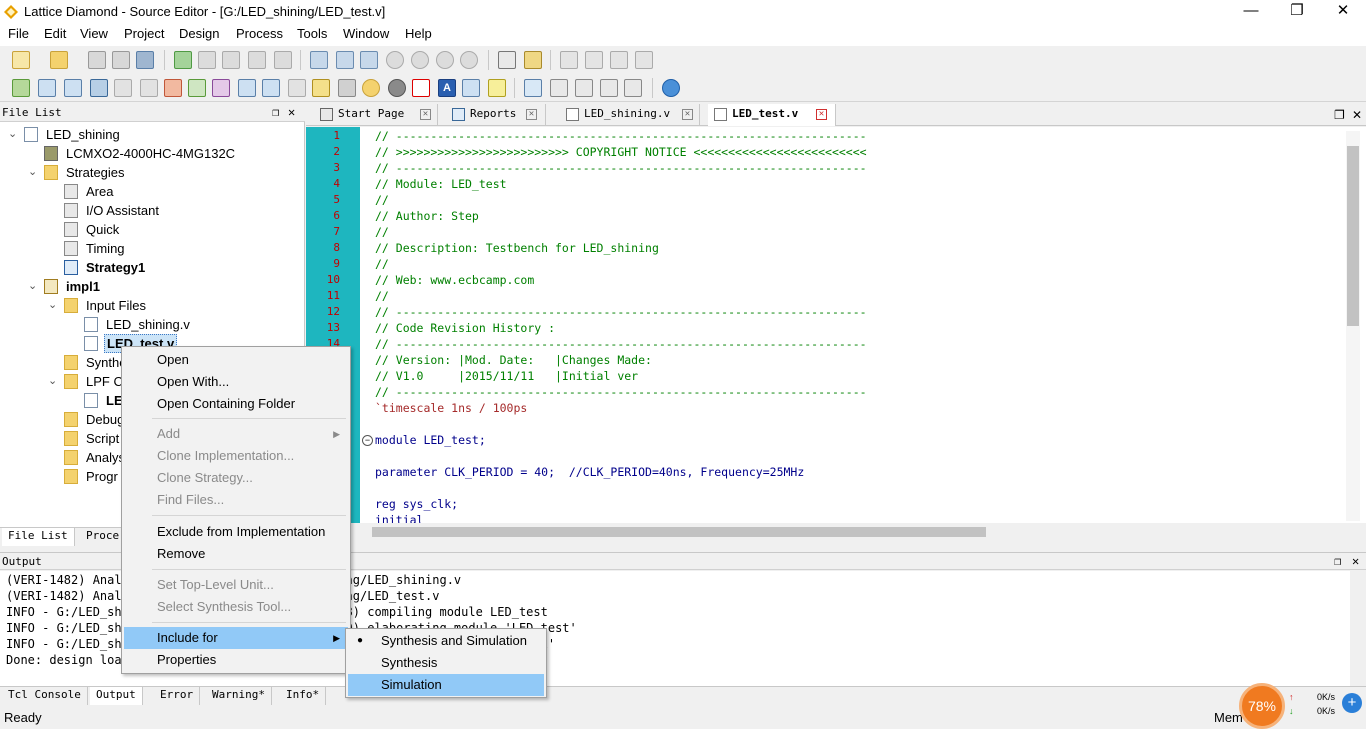  Describe the element at coordinates (451, 408) in the screenshot. I see `code-line: `timescale 1ns / 100ps` at that location.